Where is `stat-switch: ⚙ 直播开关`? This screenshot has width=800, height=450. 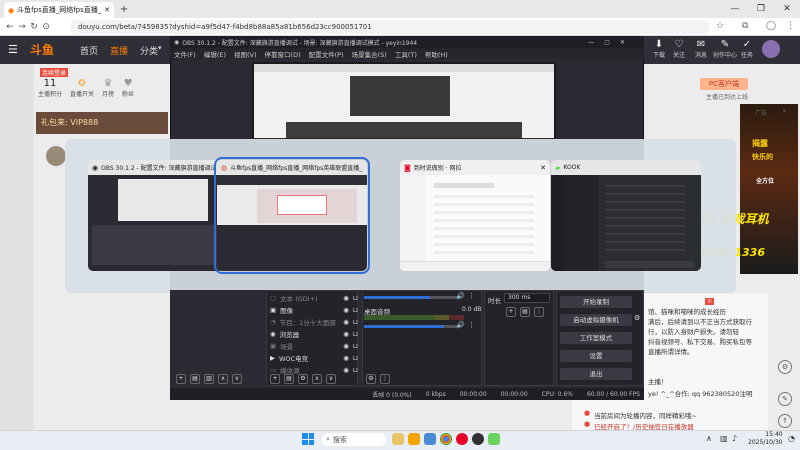
stat-switch: ⚙ 直播开关 is located at coordinates (82, 88).